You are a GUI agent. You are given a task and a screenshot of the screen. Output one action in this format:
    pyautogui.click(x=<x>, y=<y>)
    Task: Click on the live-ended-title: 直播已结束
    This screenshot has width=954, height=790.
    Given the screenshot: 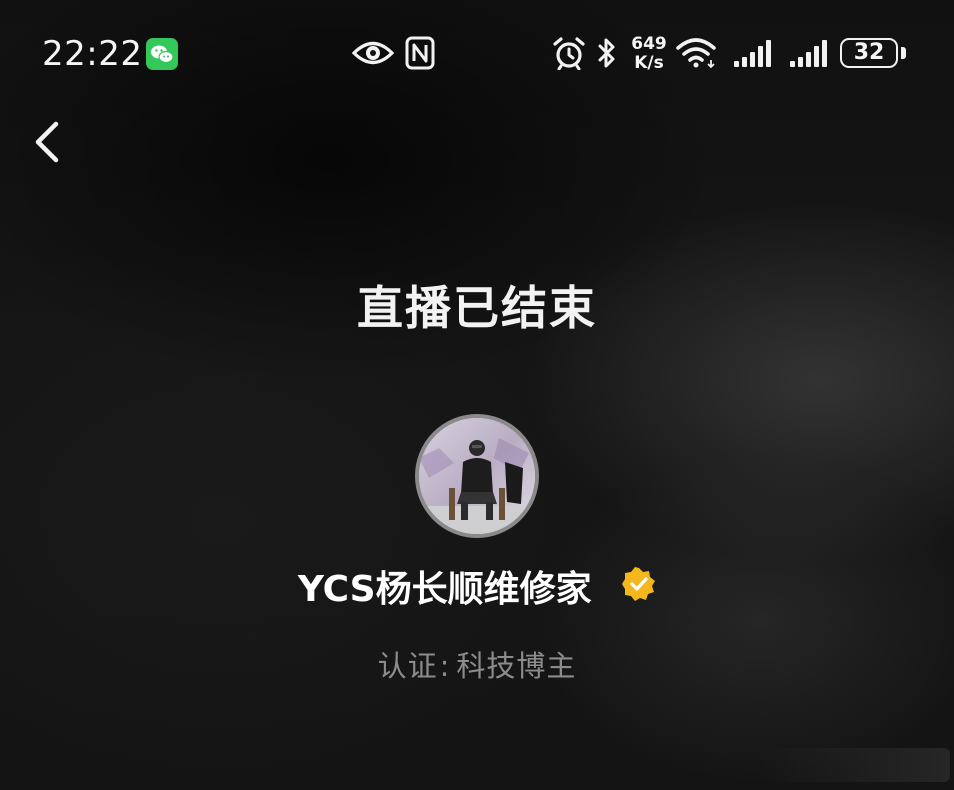 What is the action you would take?
    pyautogui.click(x=477, y=308)
    